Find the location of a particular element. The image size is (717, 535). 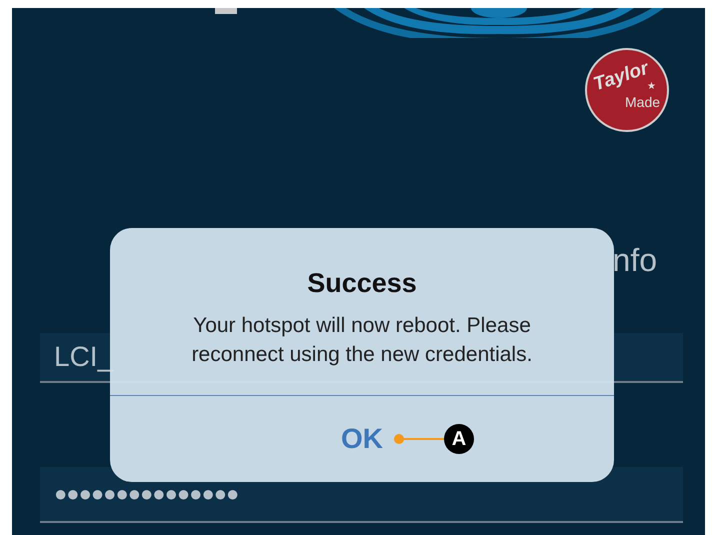

section-heading: nfo is located at coordinates (635, 260).